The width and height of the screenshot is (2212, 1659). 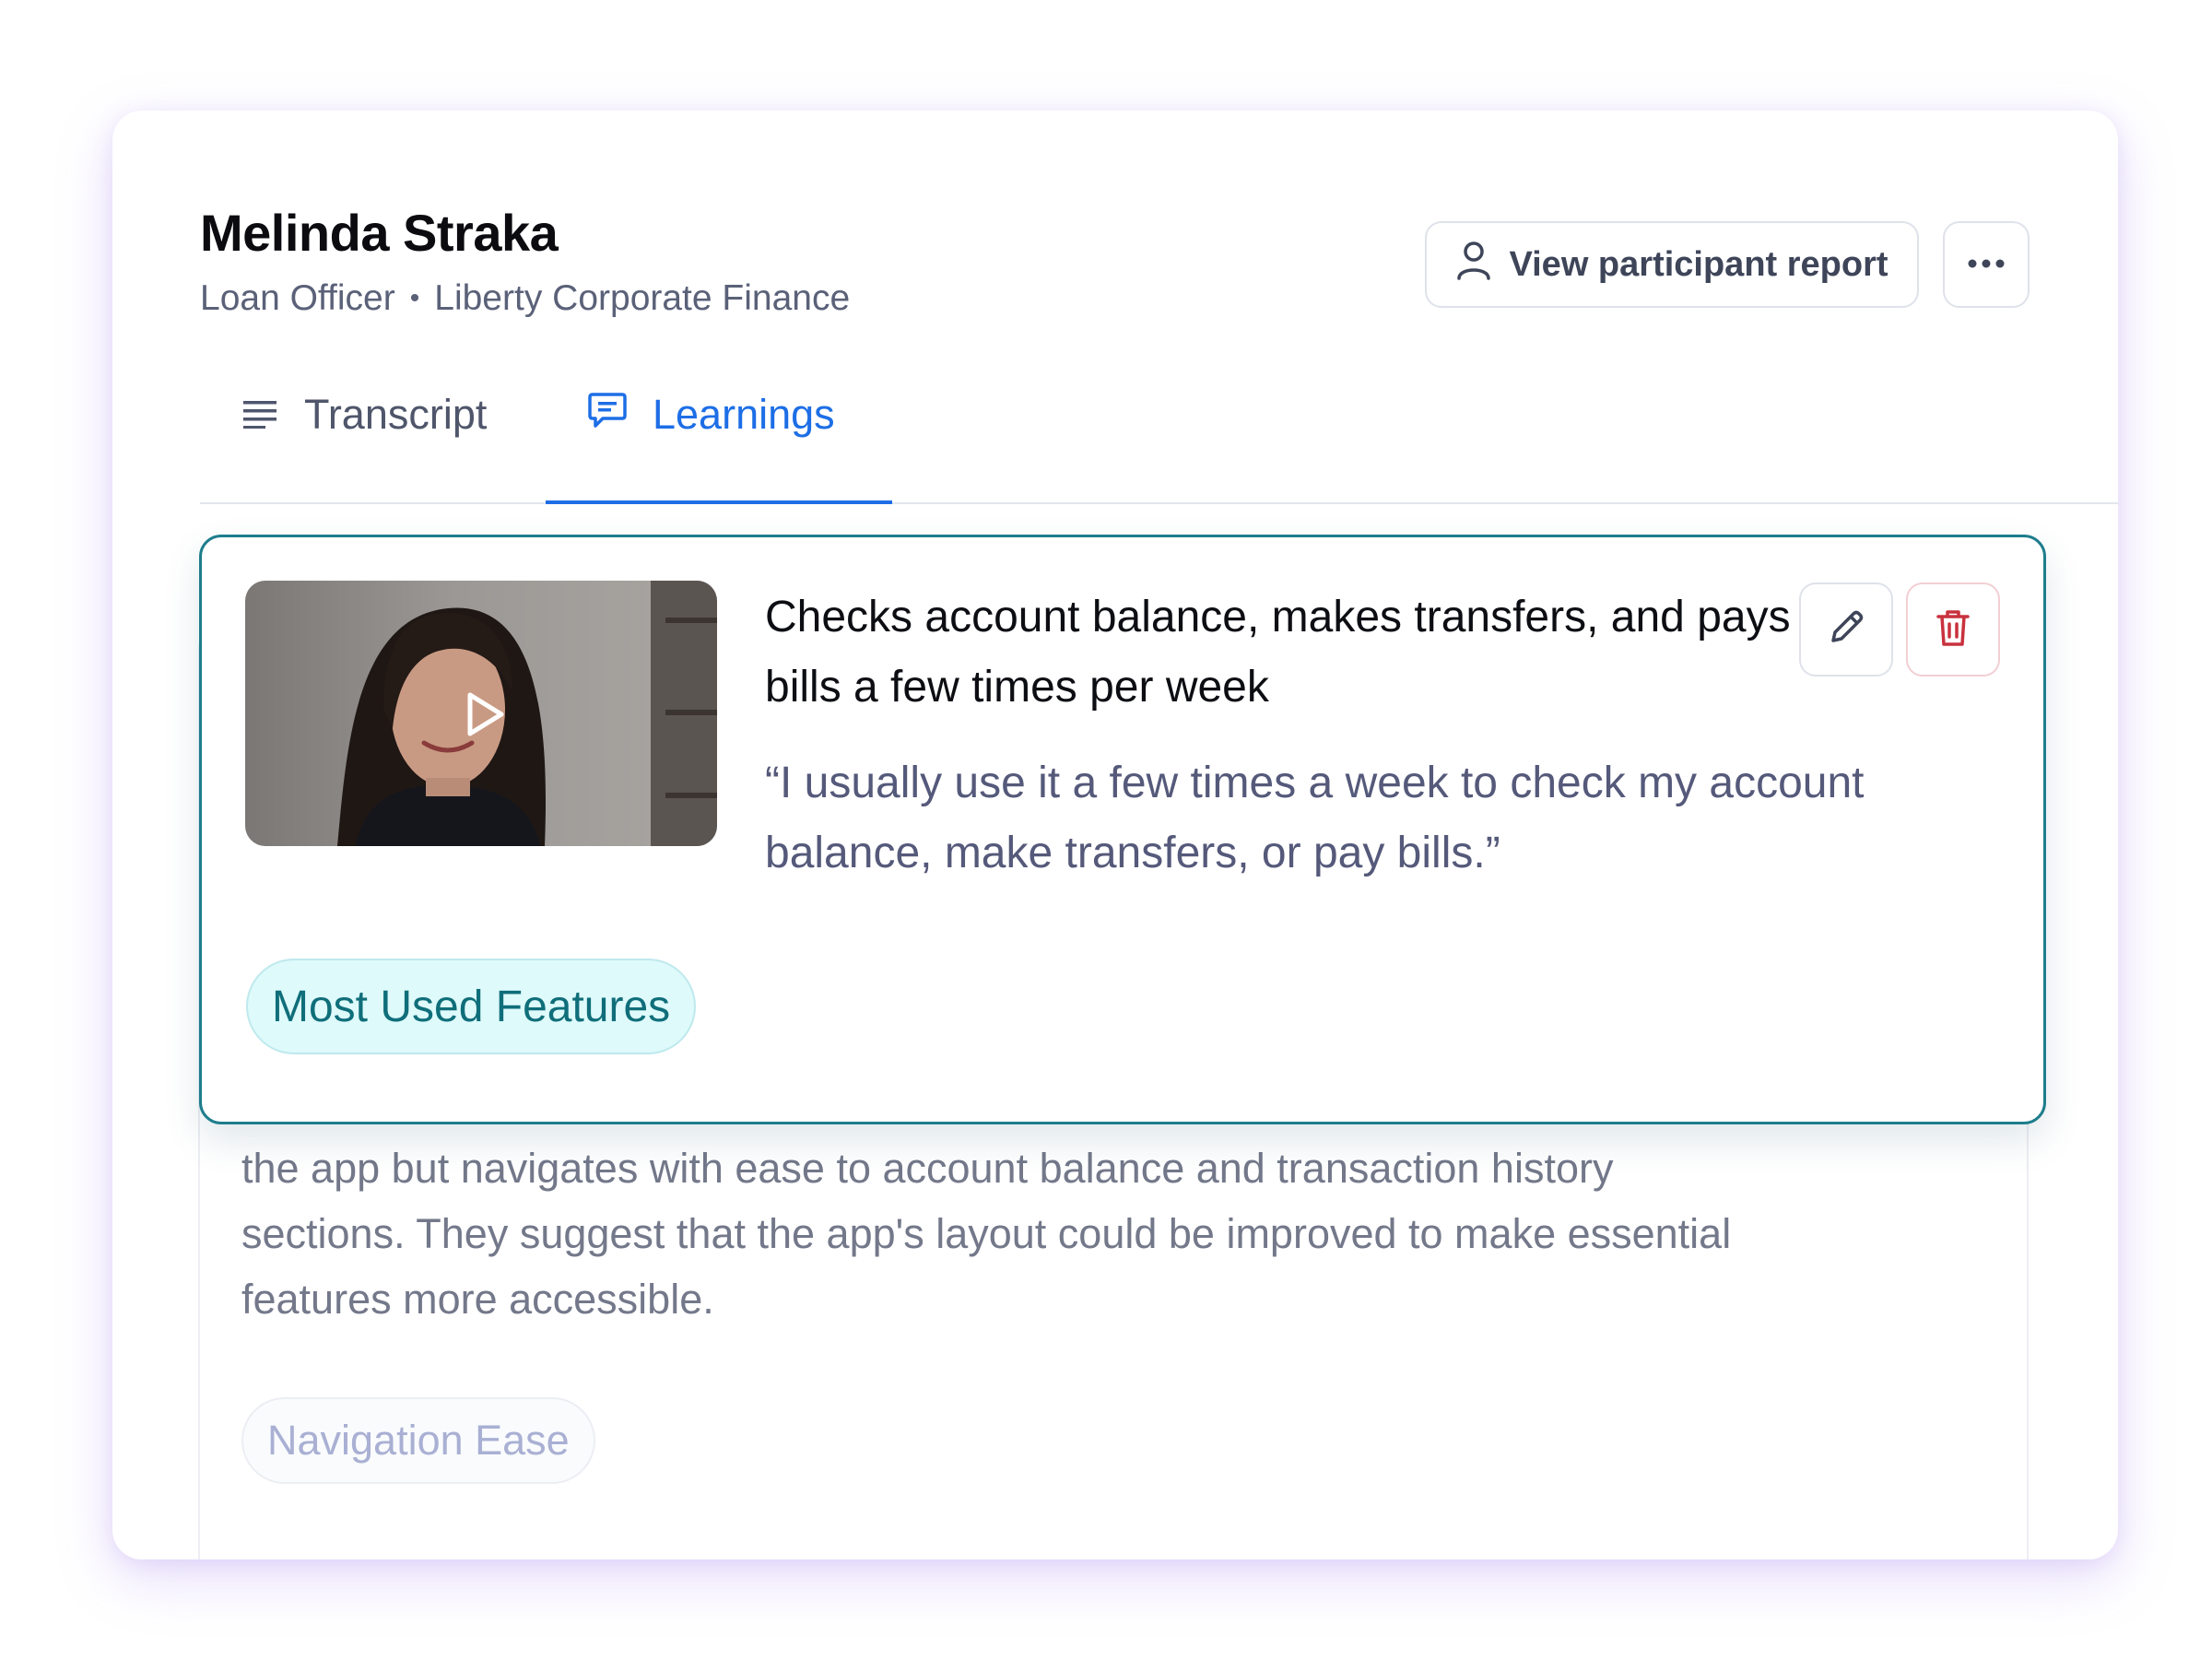 I want to click on participant-subtitle: Loan Officer • Liberty Corporate Finance, so click(x=525, y=298).